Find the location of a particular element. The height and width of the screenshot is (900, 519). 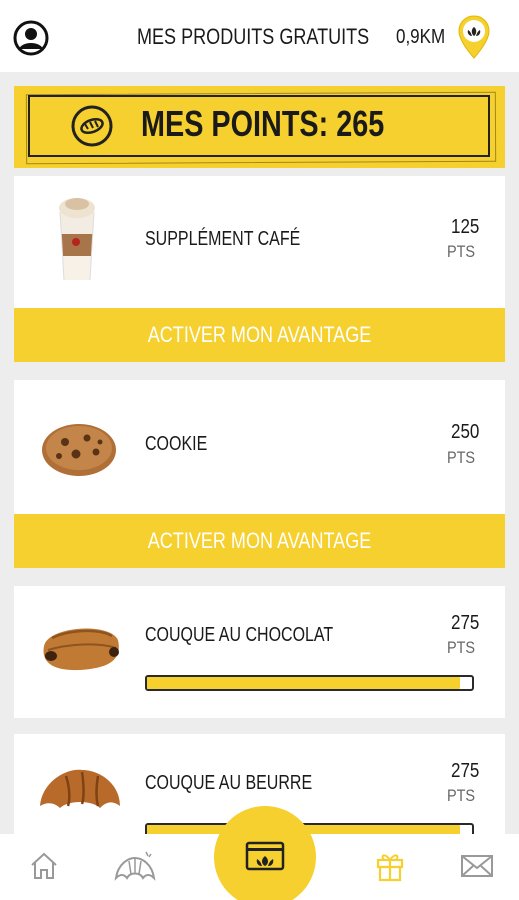

store-distance: 0,9KM is located at coordinates (420, 37).